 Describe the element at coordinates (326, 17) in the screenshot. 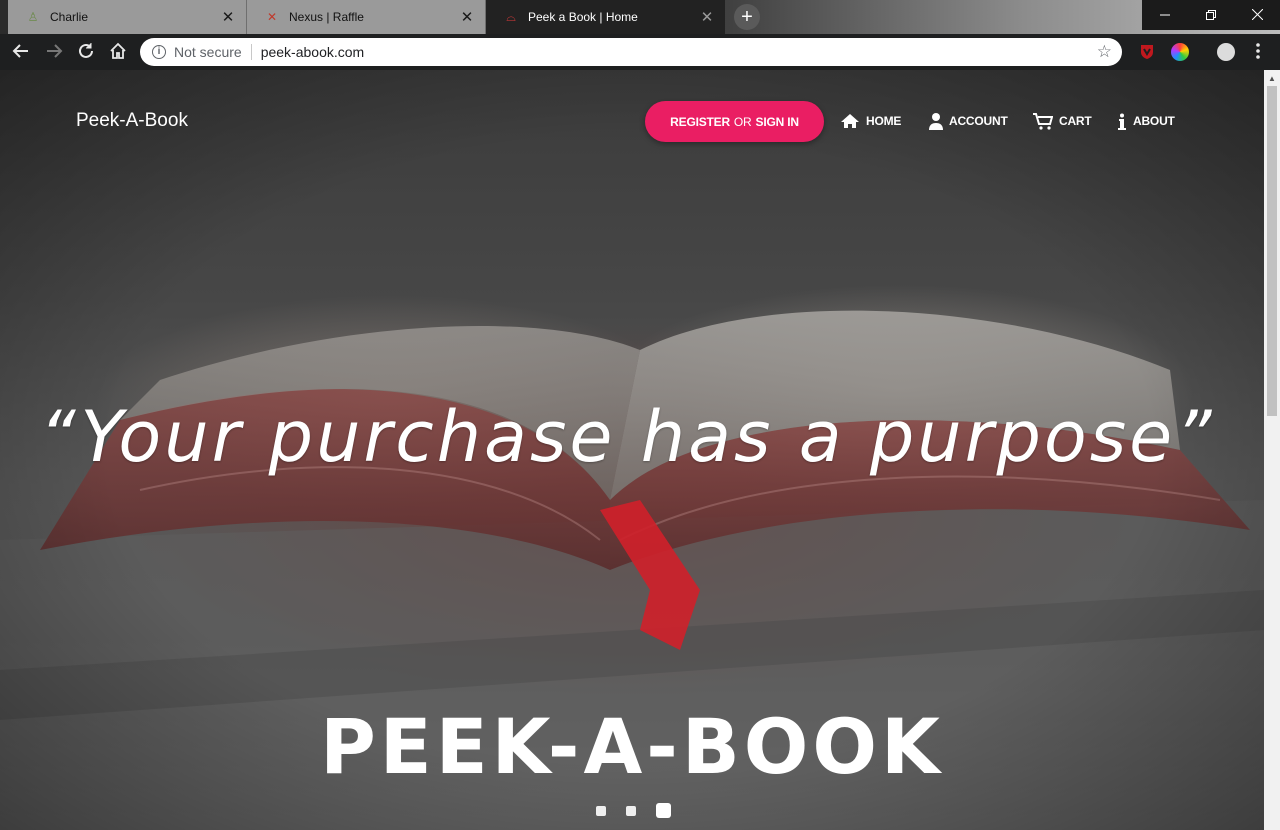

I see `tab-title: Nexus | Raffle` at that location.